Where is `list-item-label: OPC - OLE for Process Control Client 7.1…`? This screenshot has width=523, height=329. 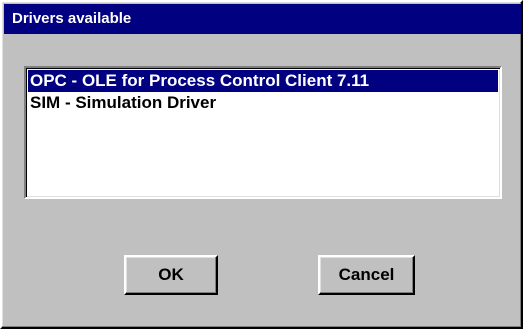 list-item-label: OPC - OLE for Process Control Client 7.1… is located at coordinates (200, 80).